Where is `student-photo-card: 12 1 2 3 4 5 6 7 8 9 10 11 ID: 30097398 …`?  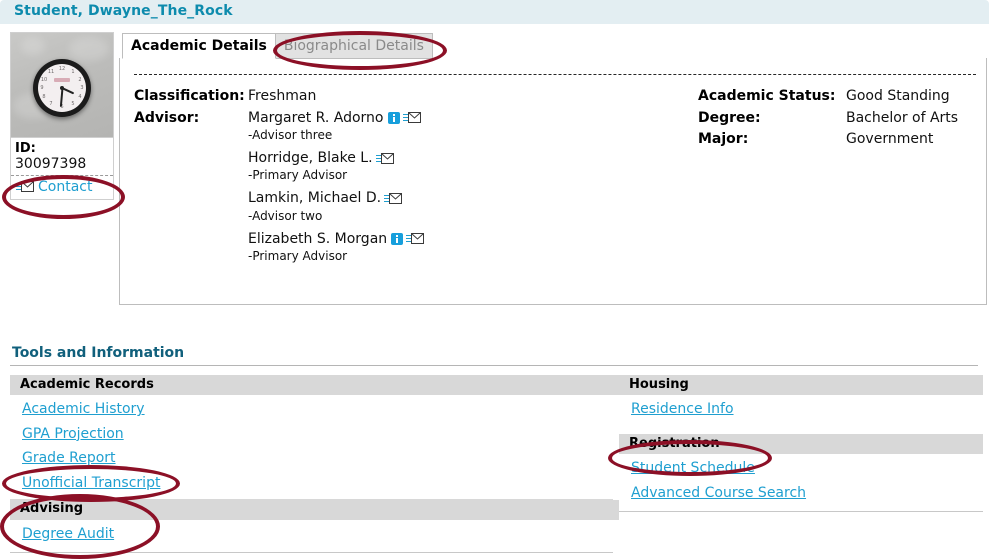 student-photo-card: 12 1 2 3 4 5 6 7 8 9 10 11 ID: 30097398 … is located at coordinates (62, 116).